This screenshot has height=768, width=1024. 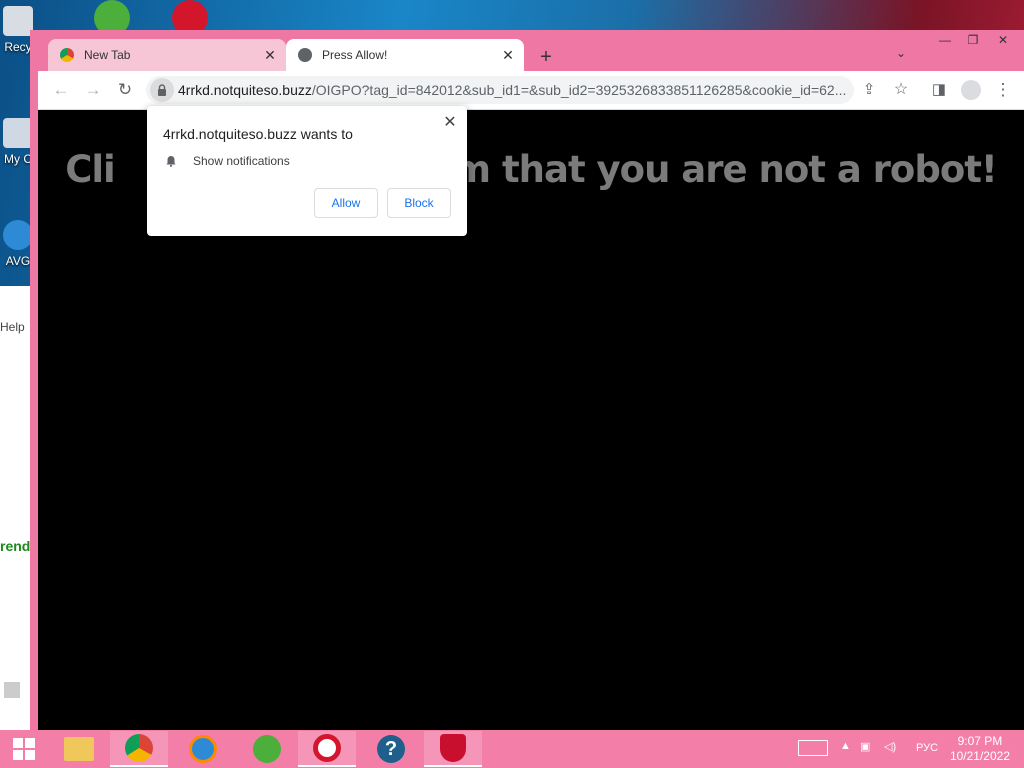 What do you see at coordinates (125, 90) in the screenshot?
I see `reload-icon: ↻` at bounding box center [125, 90].